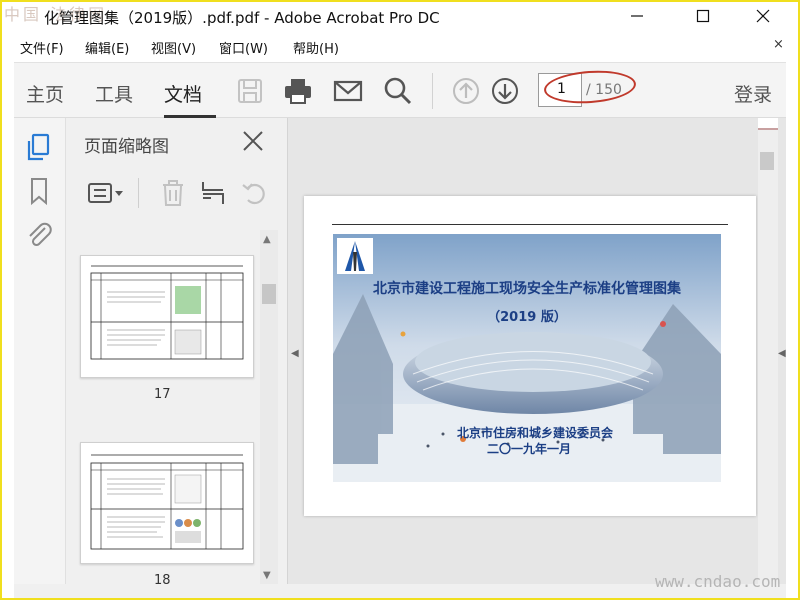  What do you see at coordinates (267, 575) in the screenshot?
I see `scroll-down-icon: ▼` at bounding box center [267, 575].